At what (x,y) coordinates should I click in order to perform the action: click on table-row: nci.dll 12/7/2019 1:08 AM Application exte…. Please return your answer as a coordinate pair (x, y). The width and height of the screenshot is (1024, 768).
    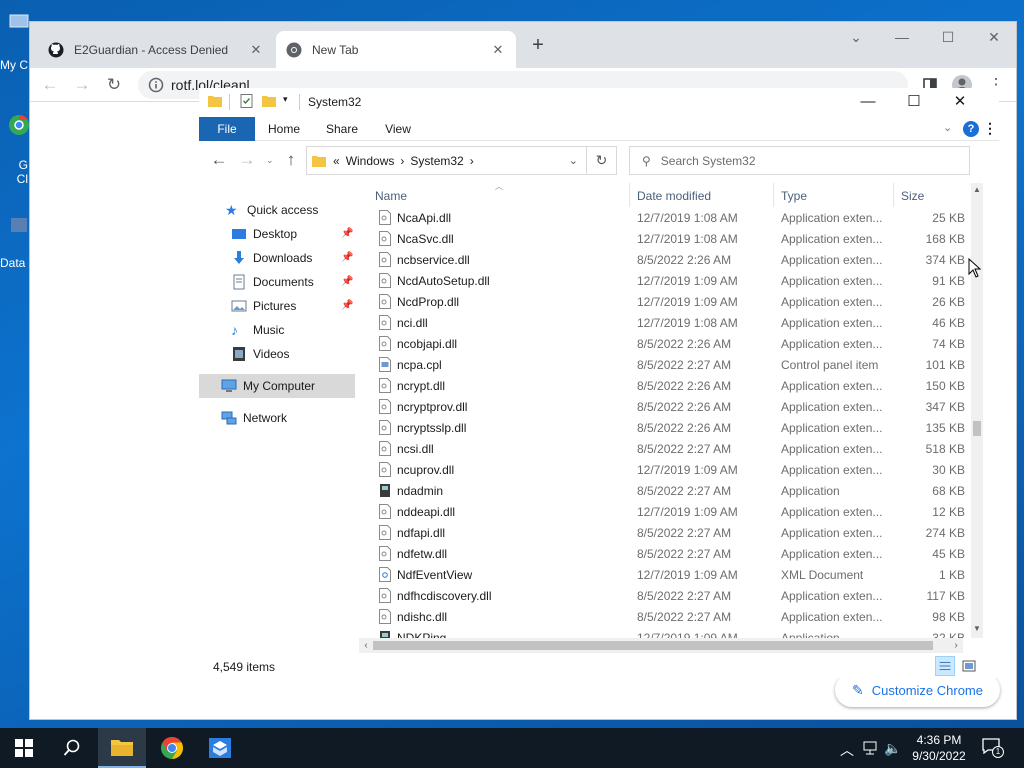
    Looking at the image, I should click on (675, 322).